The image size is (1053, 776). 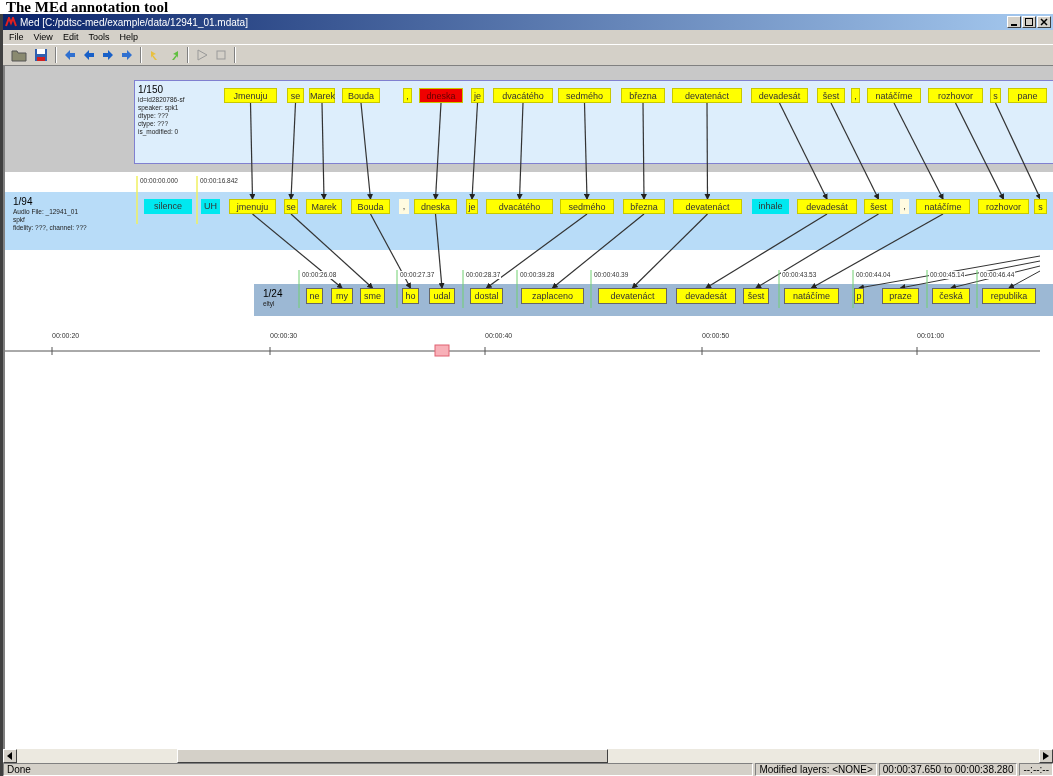 I want to click on token: dneska, so click(x=435, y=206).